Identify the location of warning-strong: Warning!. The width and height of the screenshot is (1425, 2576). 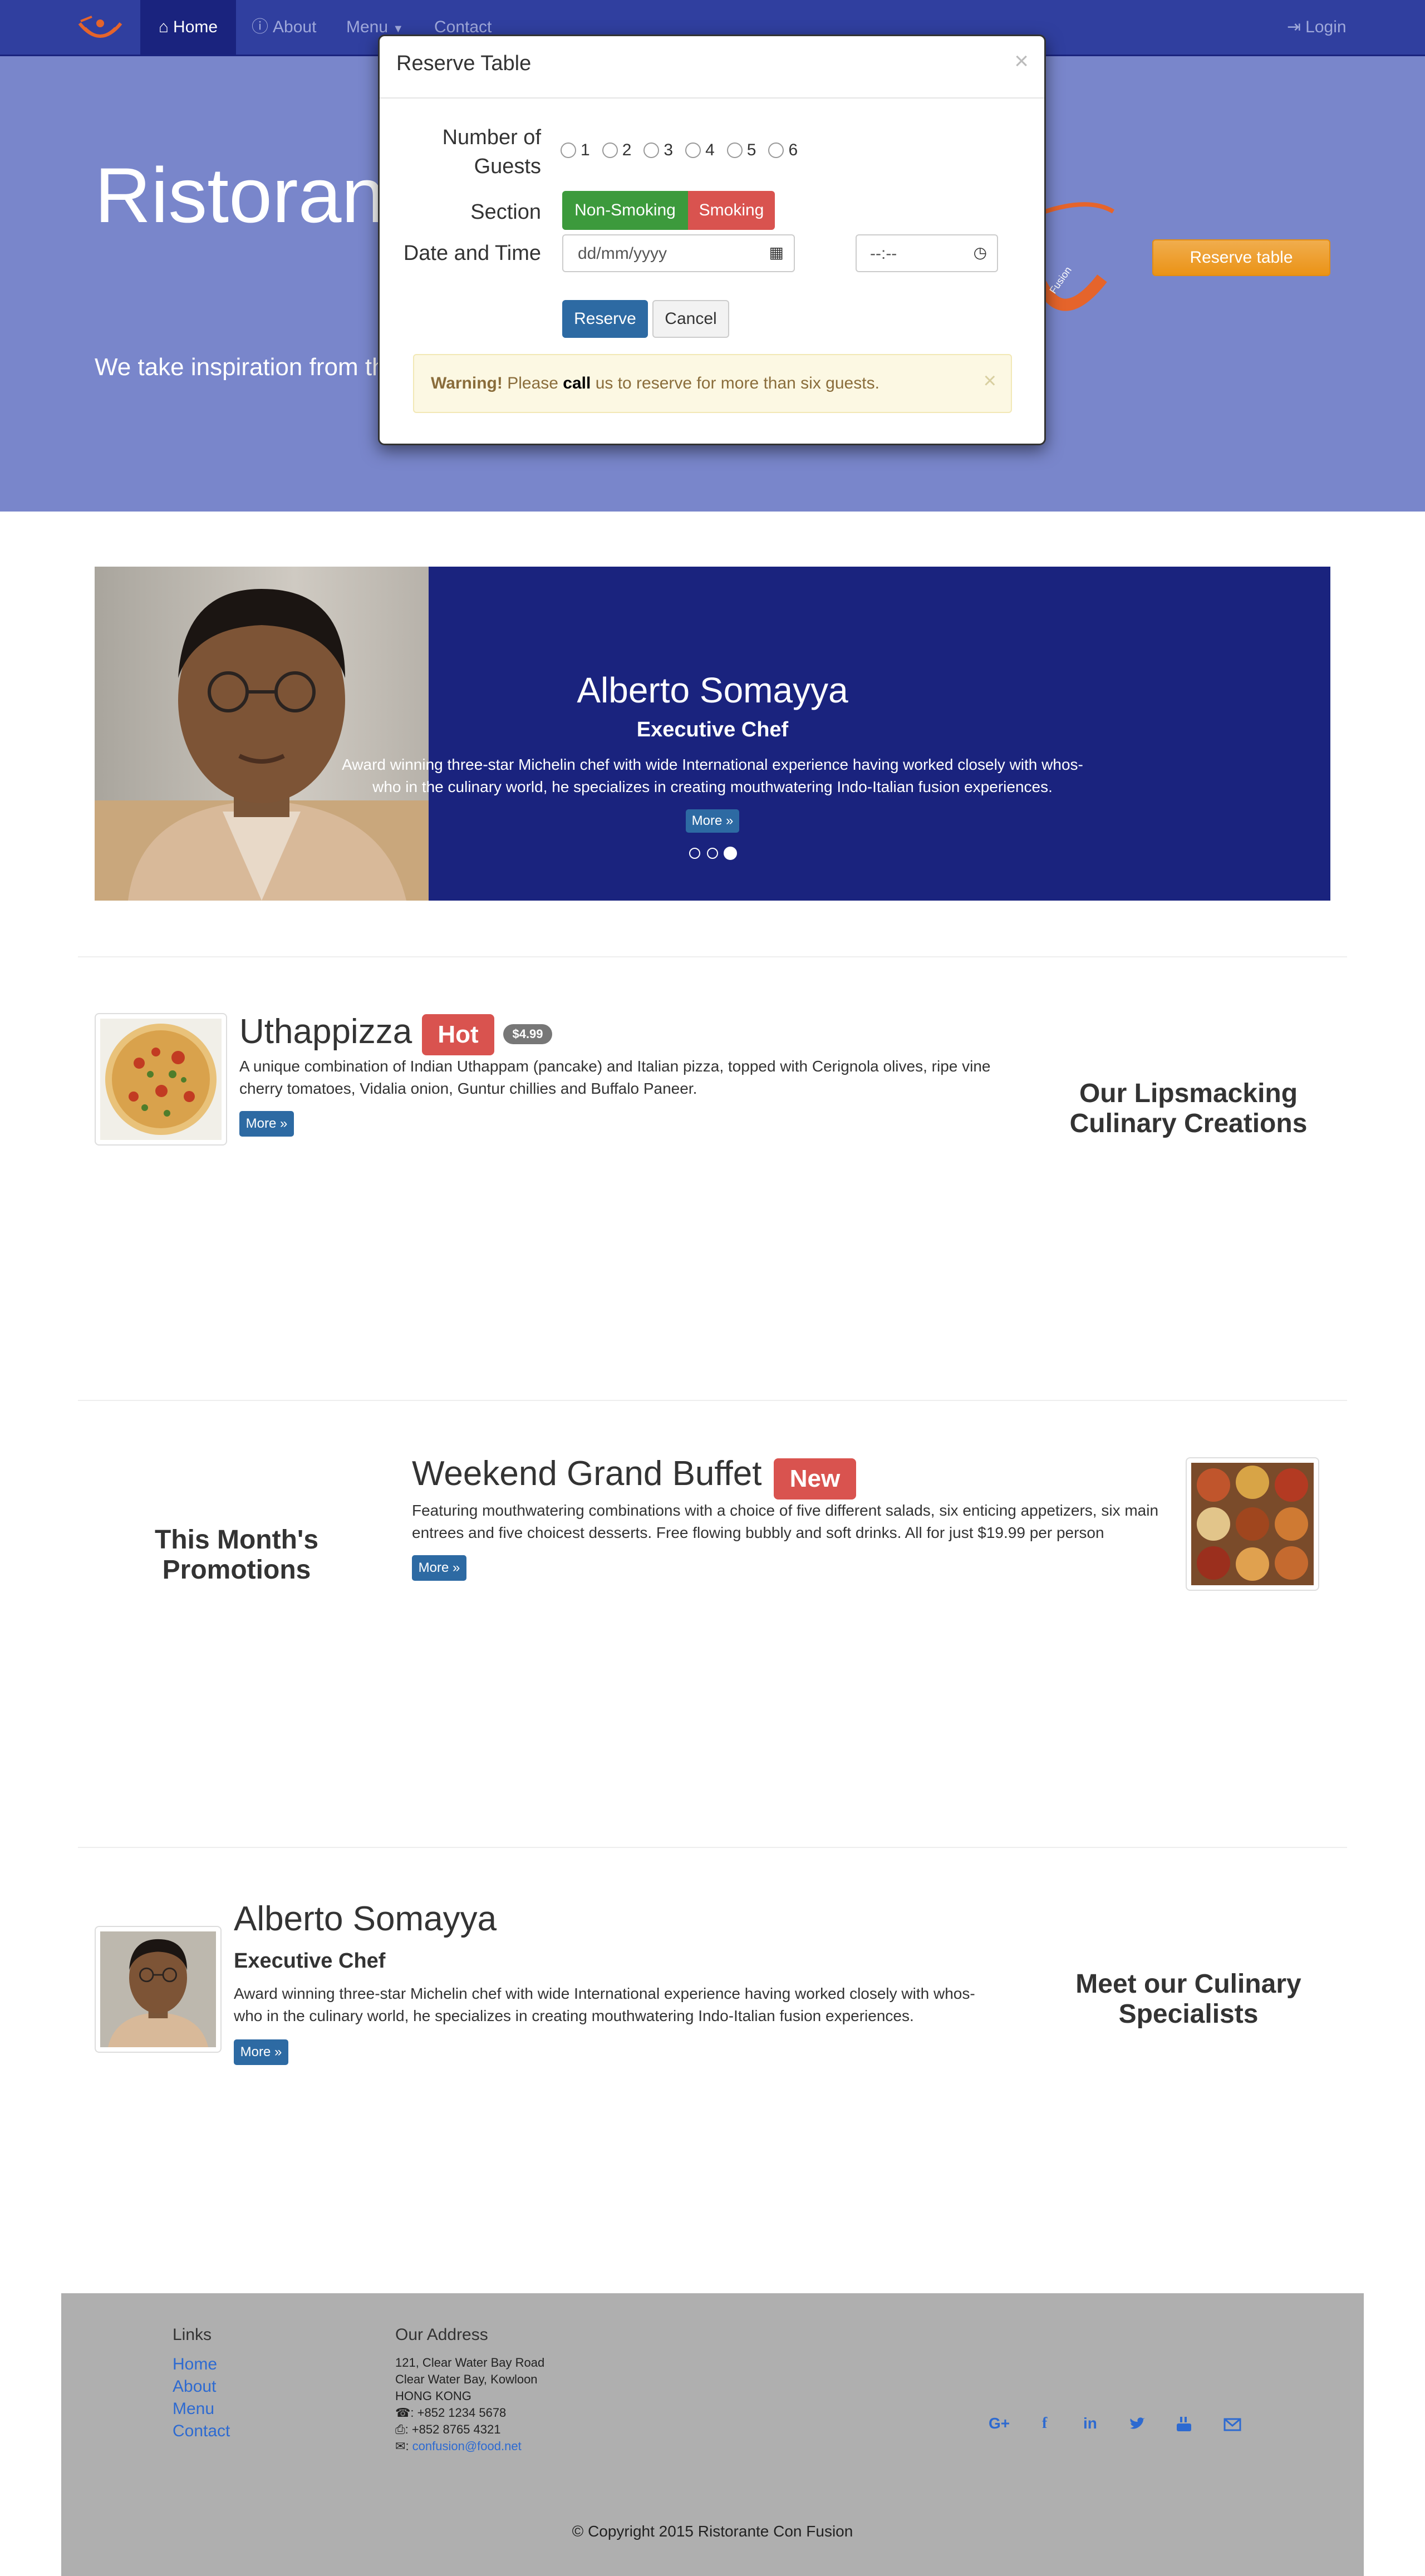
(467, 383).